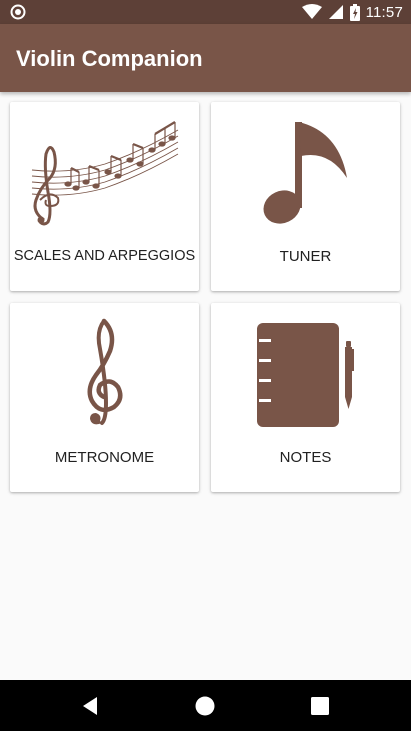 The image size is (411, 731). What do you see at coordinates (305, 173) in the screenshot?
I see `music-note-icon` at bounding box center [305, 173].